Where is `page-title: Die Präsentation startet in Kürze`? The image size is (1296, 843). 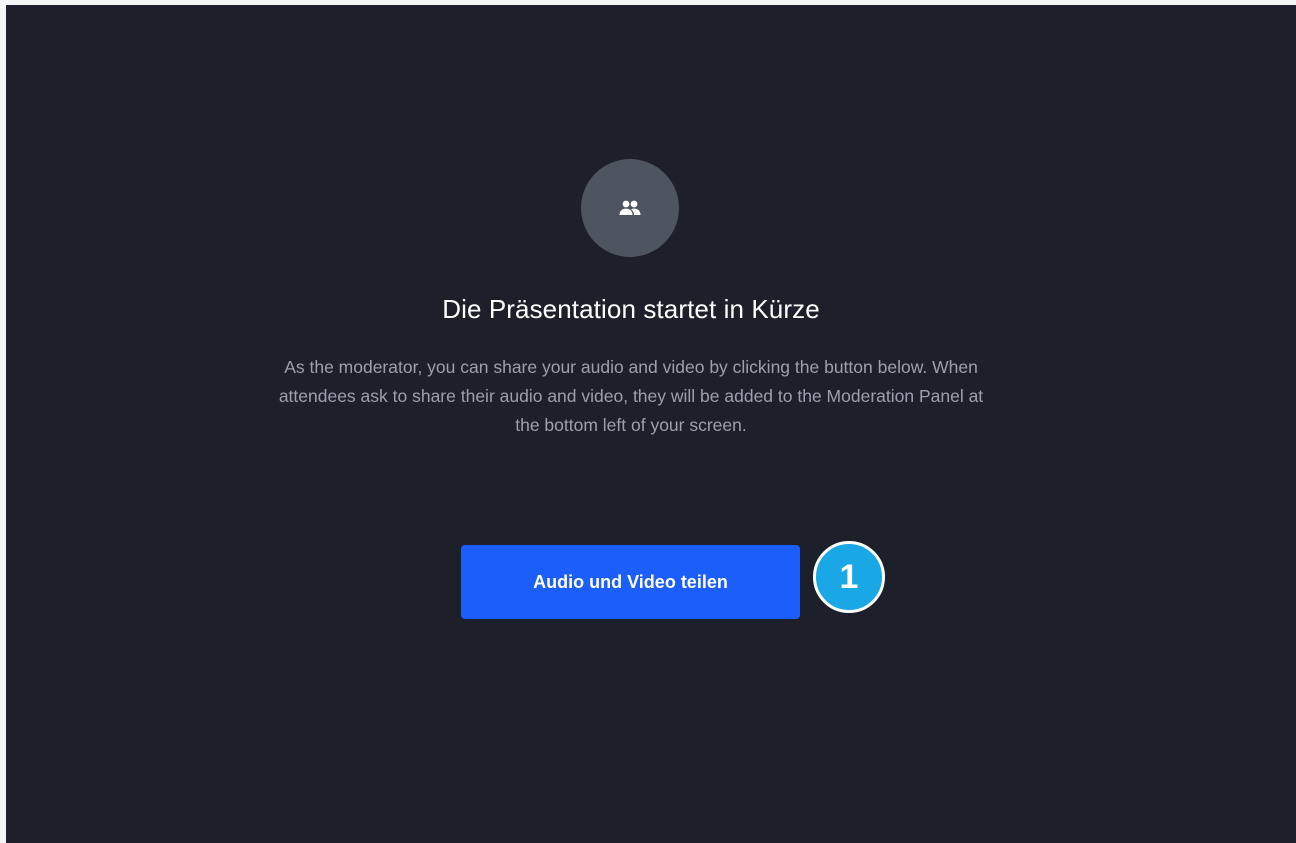 page-title: Die Präsentation startet in Kürze is located at coordinates (631, 309).